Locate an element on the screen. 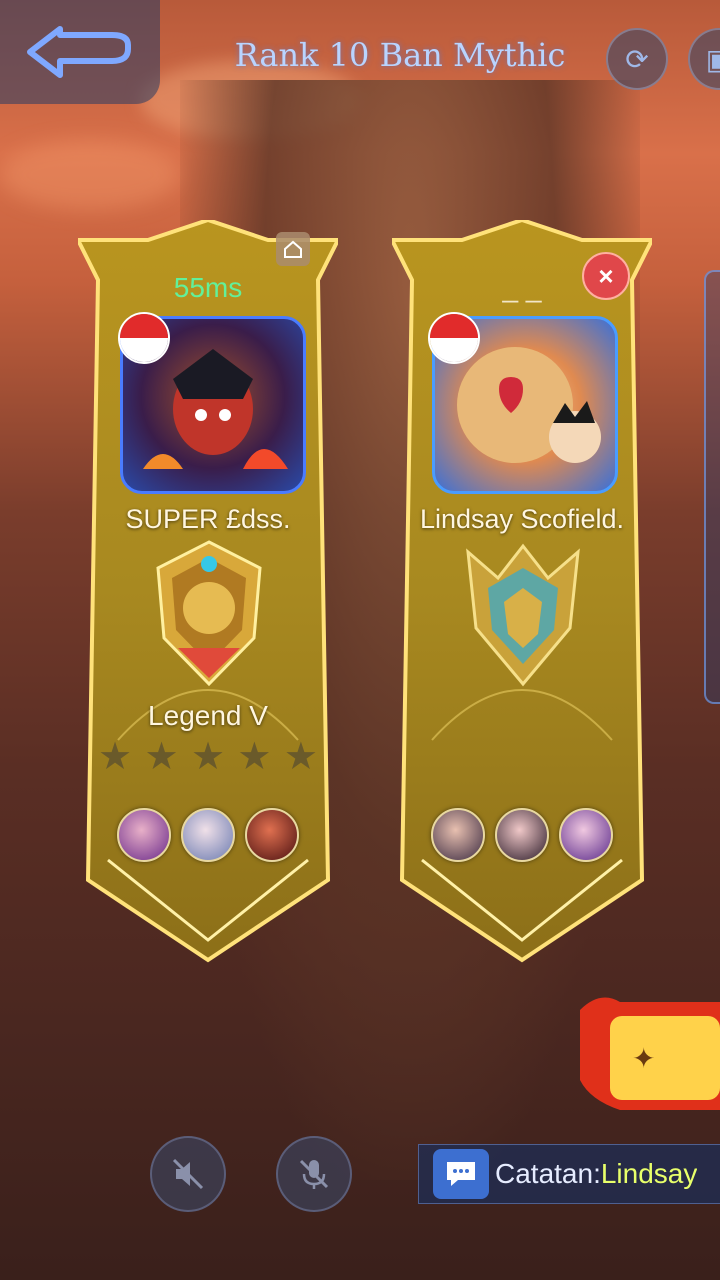 Image resolution: width=720 pixels, height=1280 pixels. mic-mute-button is located at coordinates (314, 1174).